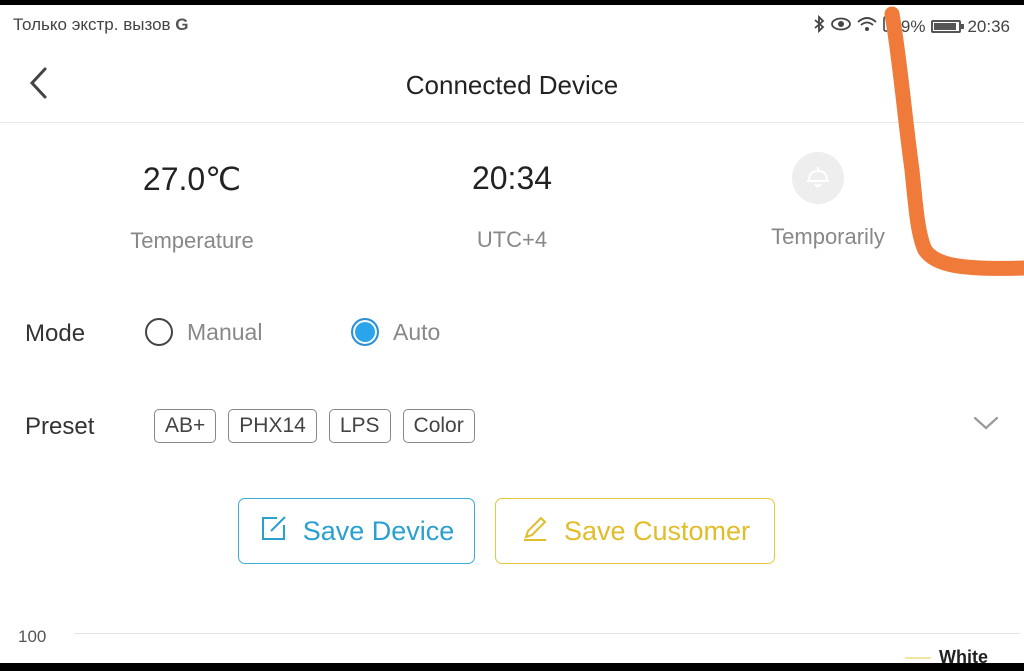 Image resolution: width=1024 pixels, height=671 pixels. What do you see at coordinates (512, 178) in the screenshot?
I see `device-time-value: 20:34` at bounding box center [512, 178].